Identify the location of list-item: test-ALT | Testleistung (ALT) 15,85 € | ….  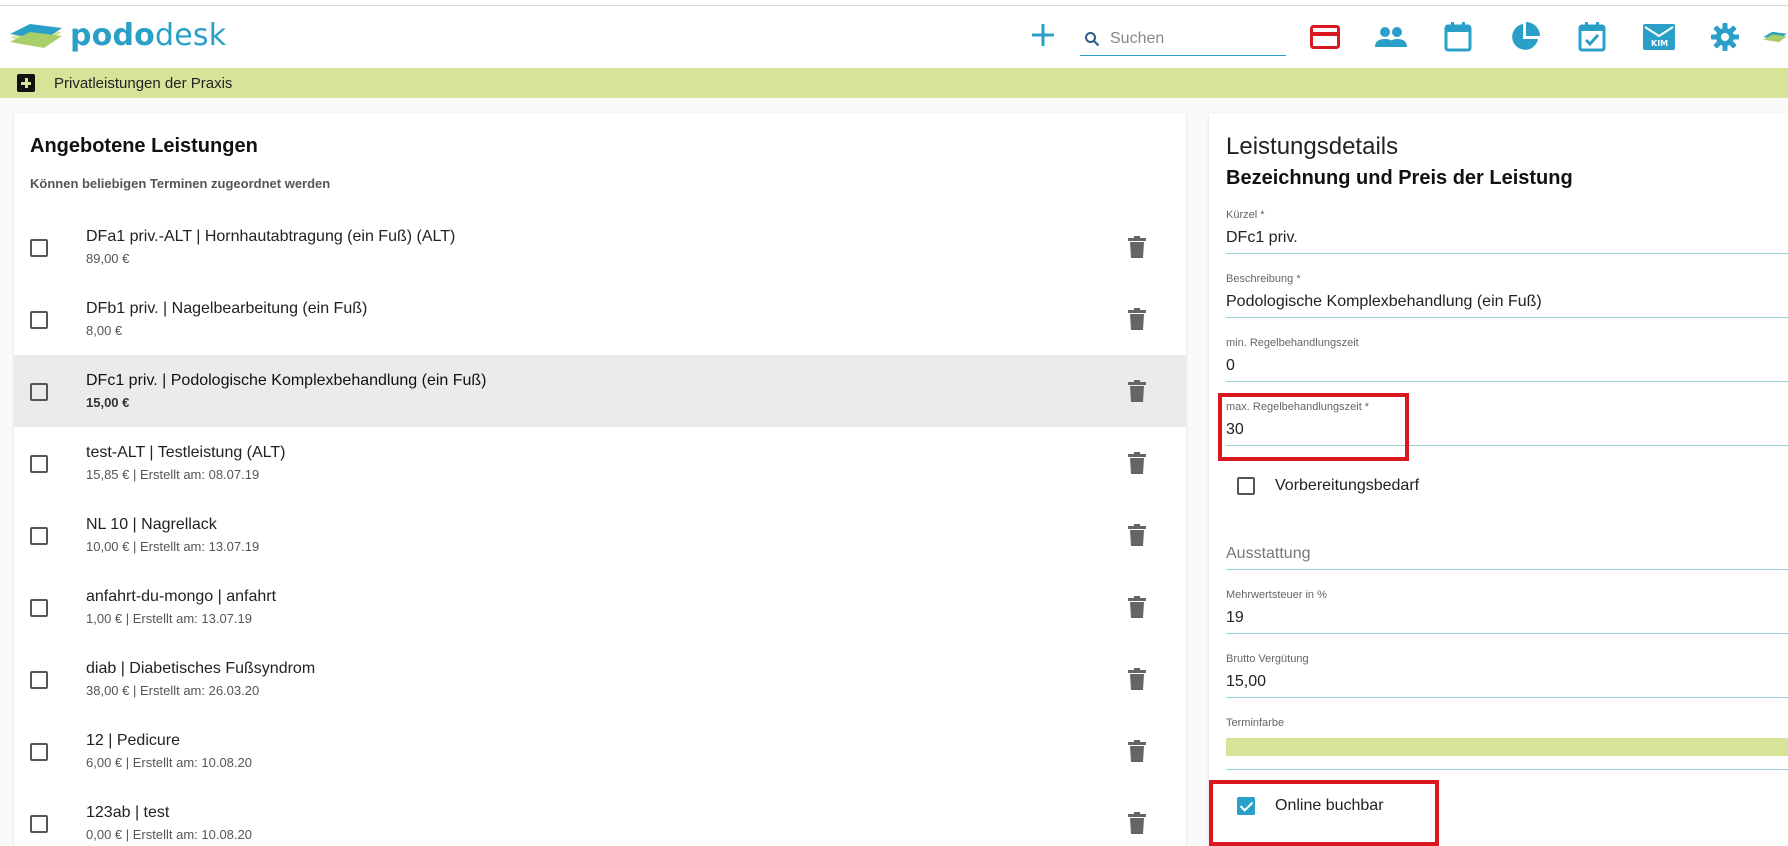
(600, 463).